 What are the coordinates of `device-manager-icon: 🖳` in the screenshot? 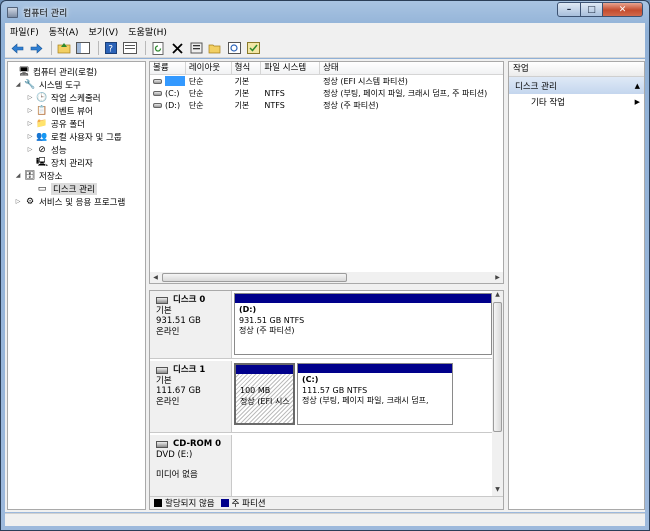 It's located at (42, 162).